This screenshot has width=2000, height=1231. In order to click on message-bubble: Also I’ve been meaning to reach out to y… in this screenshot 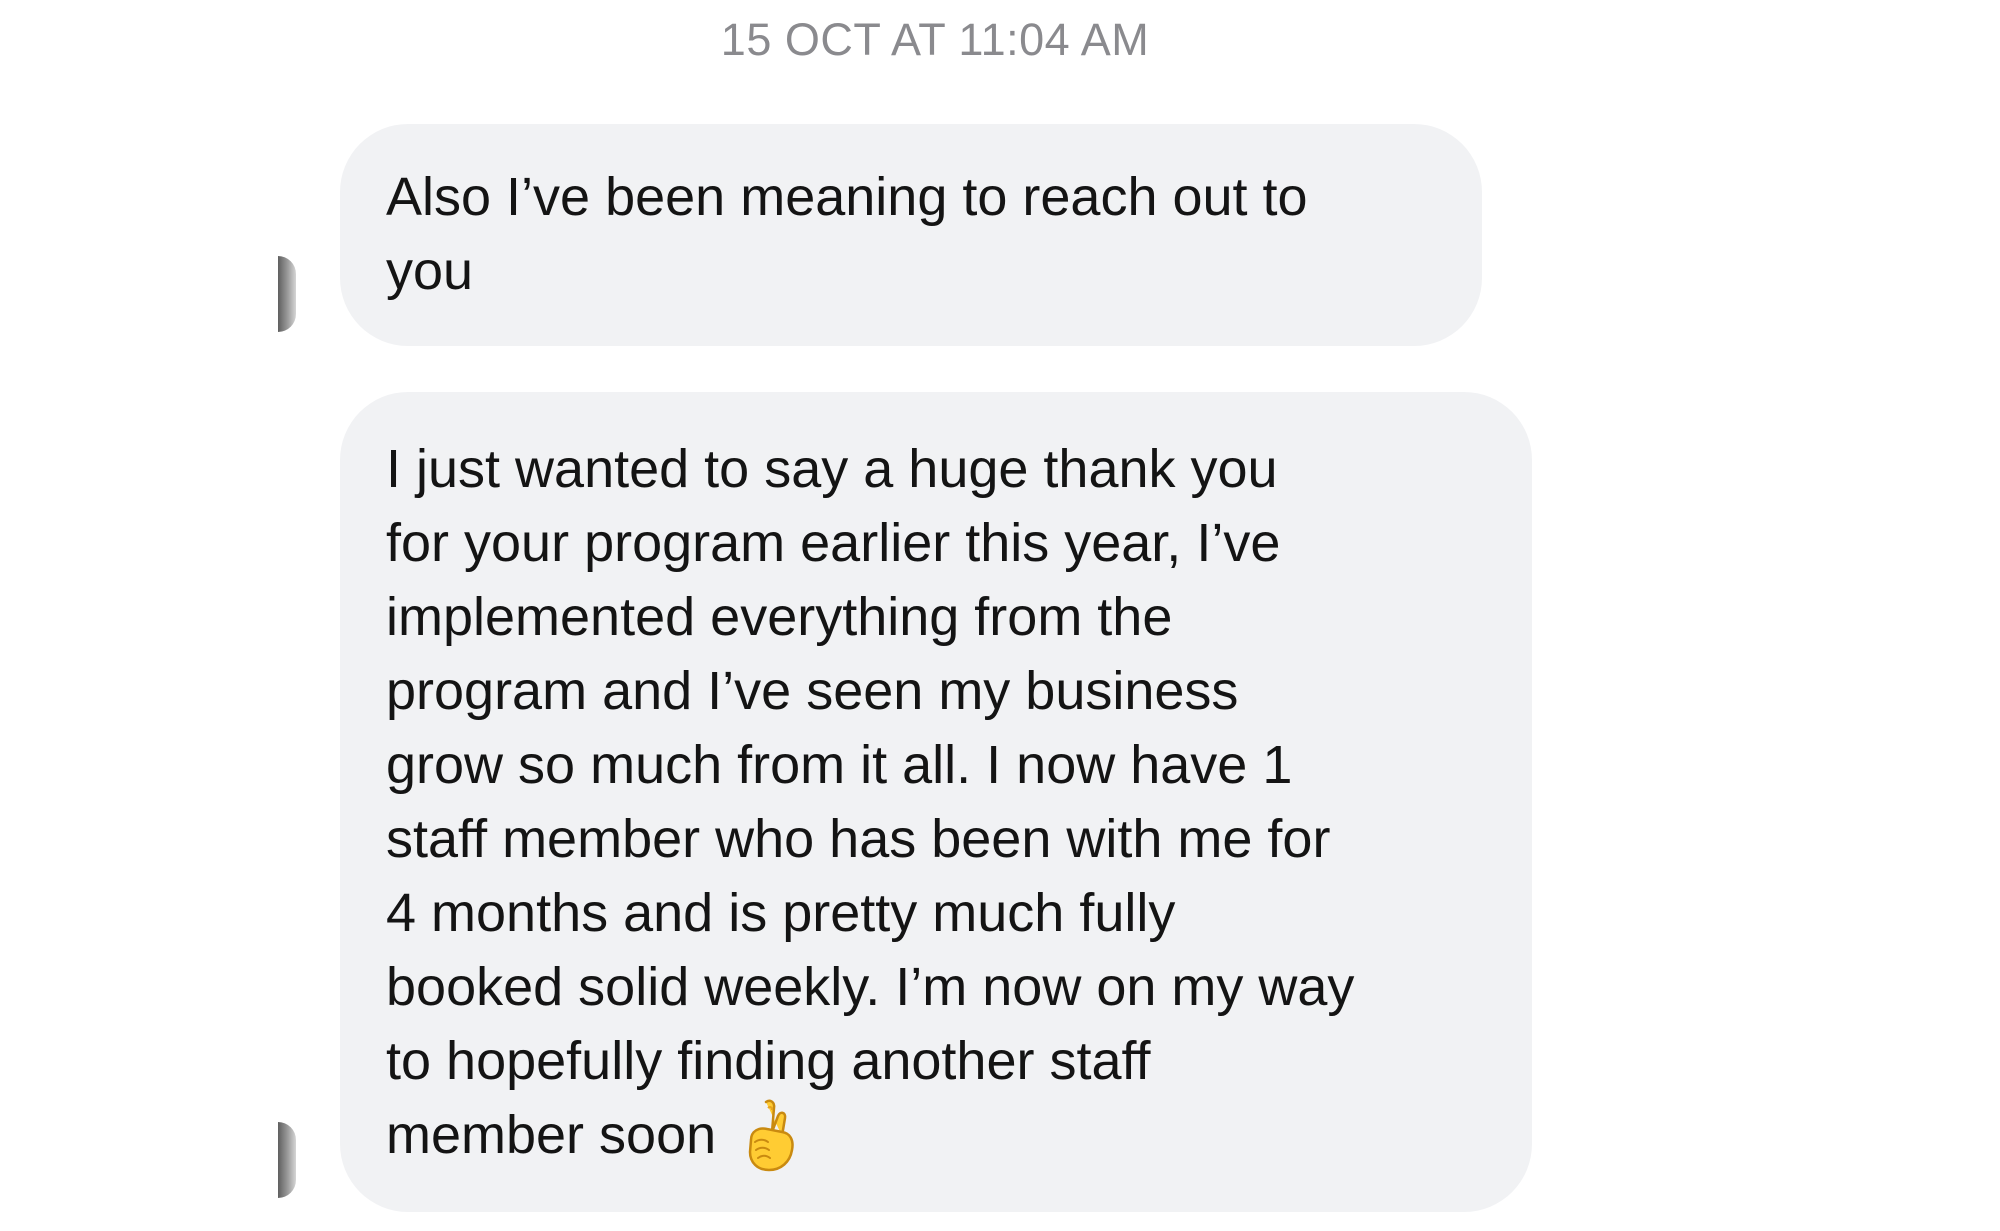, I will do `click(911, 235)`.